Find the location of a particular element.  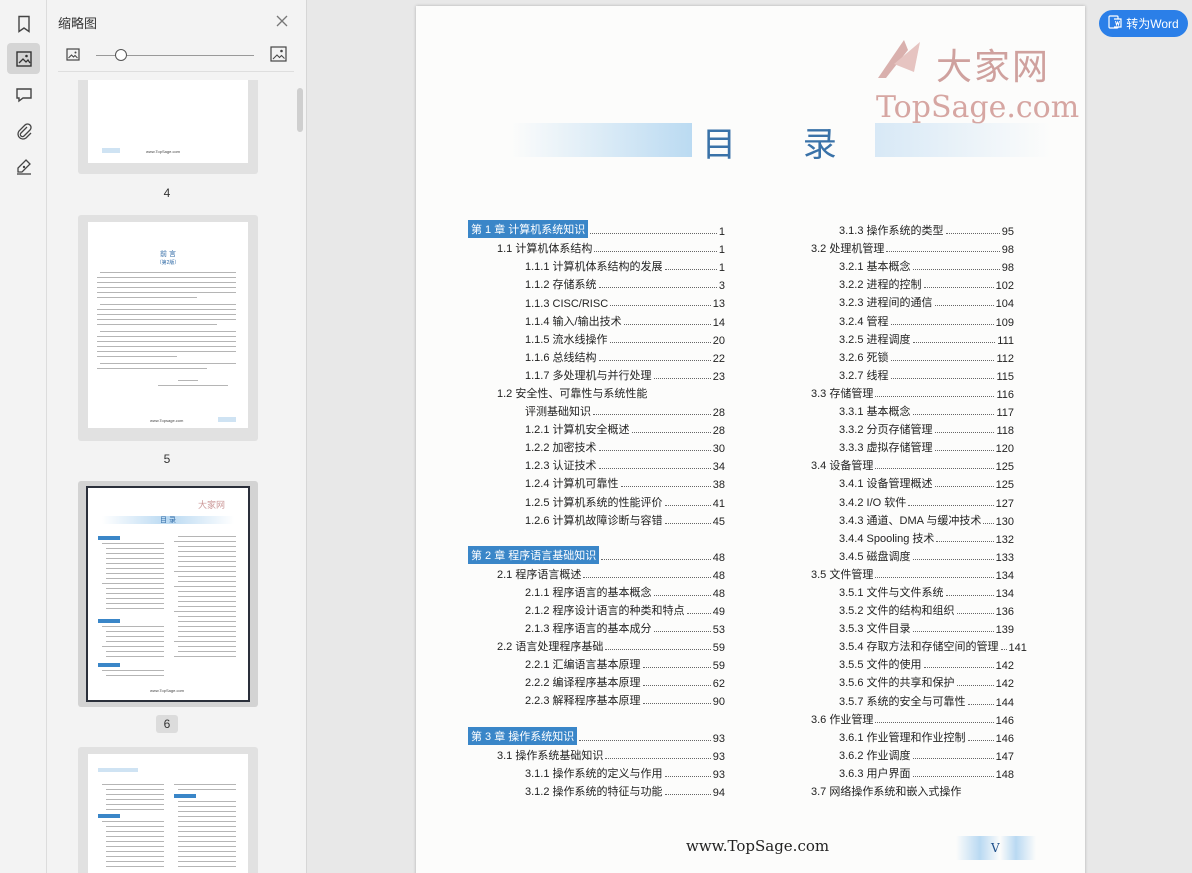

toc-entry: 3.2.6 死锁 112 is located at coordinates (898, 356).